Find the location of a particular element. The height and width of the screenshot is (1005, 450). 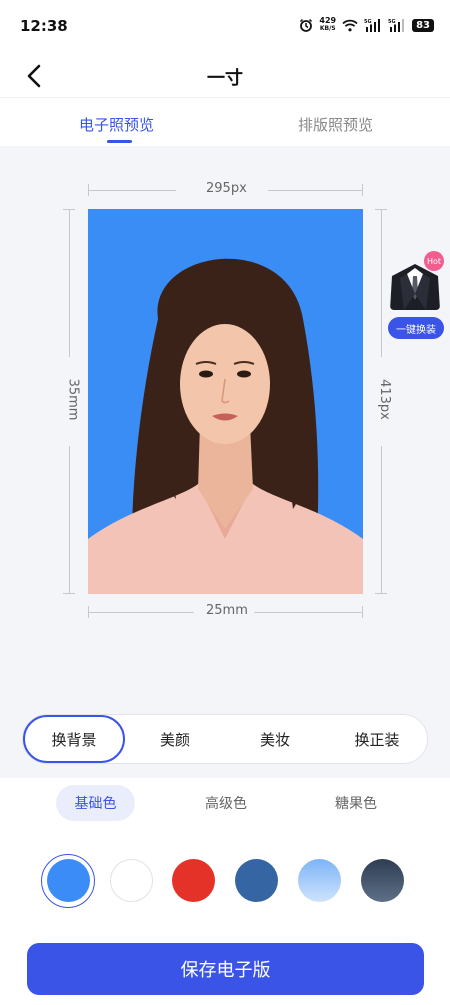

net-speed-value: 429 is located at coordinates (328, 20).